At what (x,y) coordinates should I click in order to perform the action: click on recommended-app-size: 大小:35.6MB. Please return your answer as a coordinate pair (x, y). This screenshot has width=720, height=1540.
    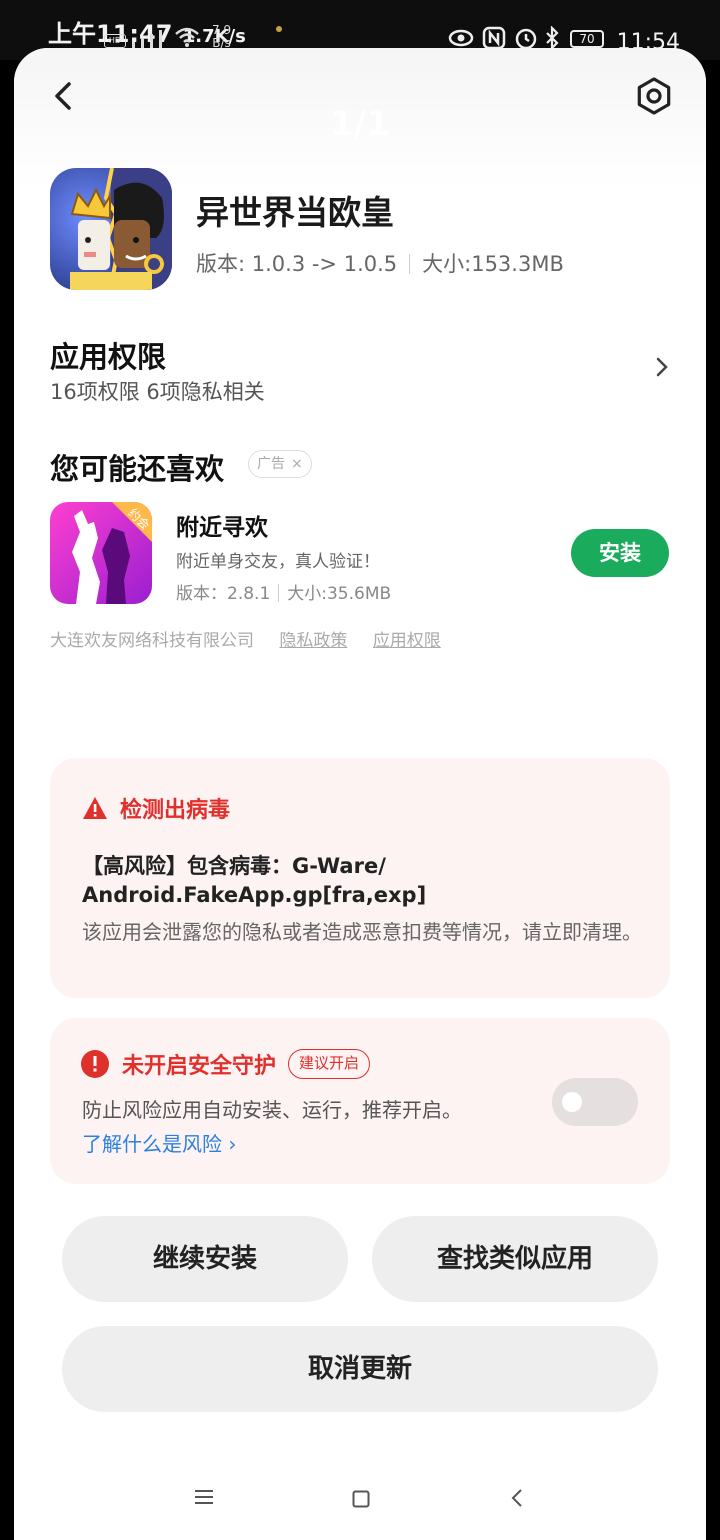
    Looking at the image, I should click on (339, 594).